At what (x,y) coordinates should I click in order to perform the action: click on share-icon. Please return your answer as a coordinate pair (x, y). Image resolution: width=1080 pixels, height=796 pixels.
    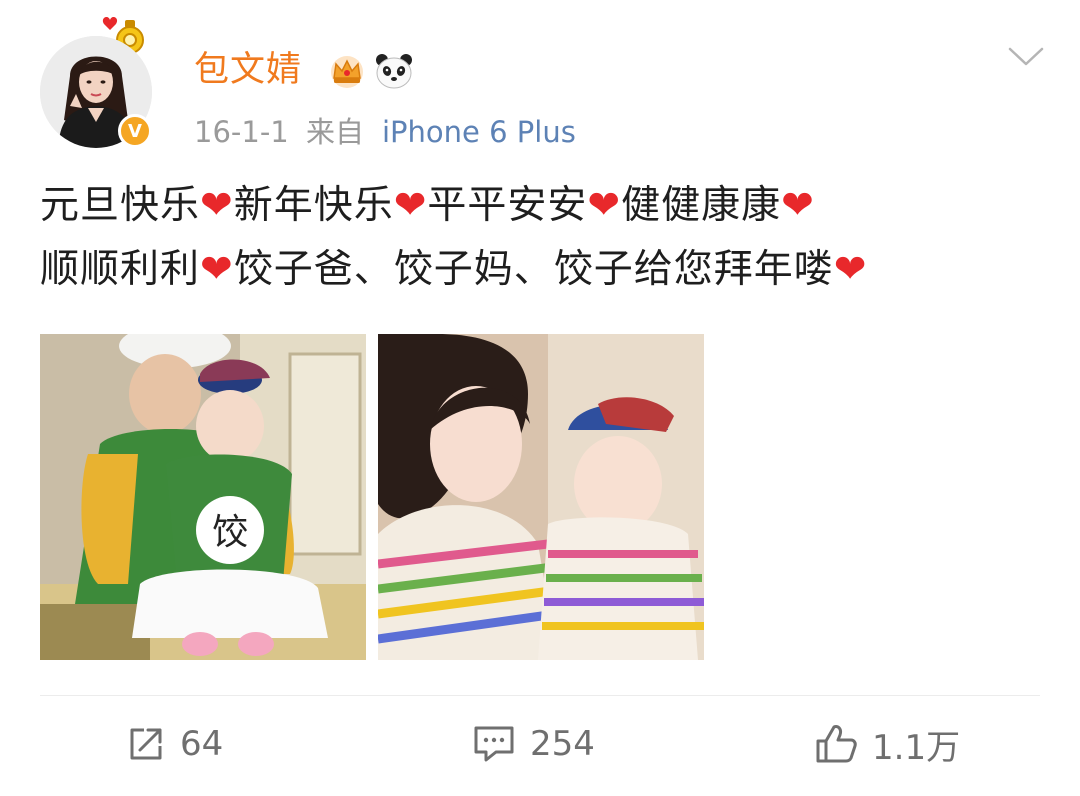
    Looking at the image, I should click on (146, 744).